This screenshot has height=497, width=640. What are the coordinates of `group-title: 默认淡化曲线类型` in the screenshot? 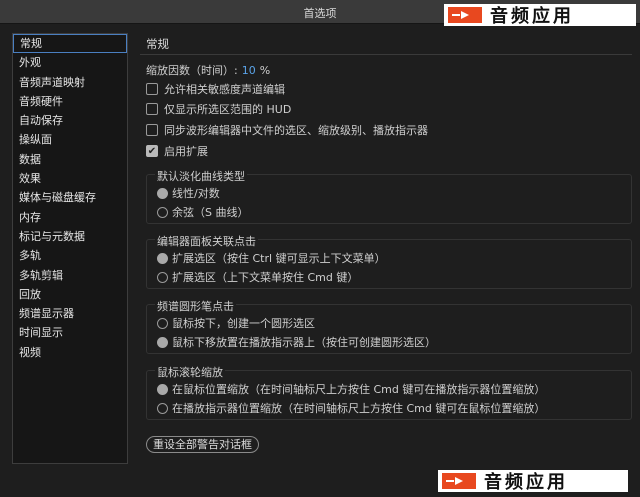 It's located at (201, 176).